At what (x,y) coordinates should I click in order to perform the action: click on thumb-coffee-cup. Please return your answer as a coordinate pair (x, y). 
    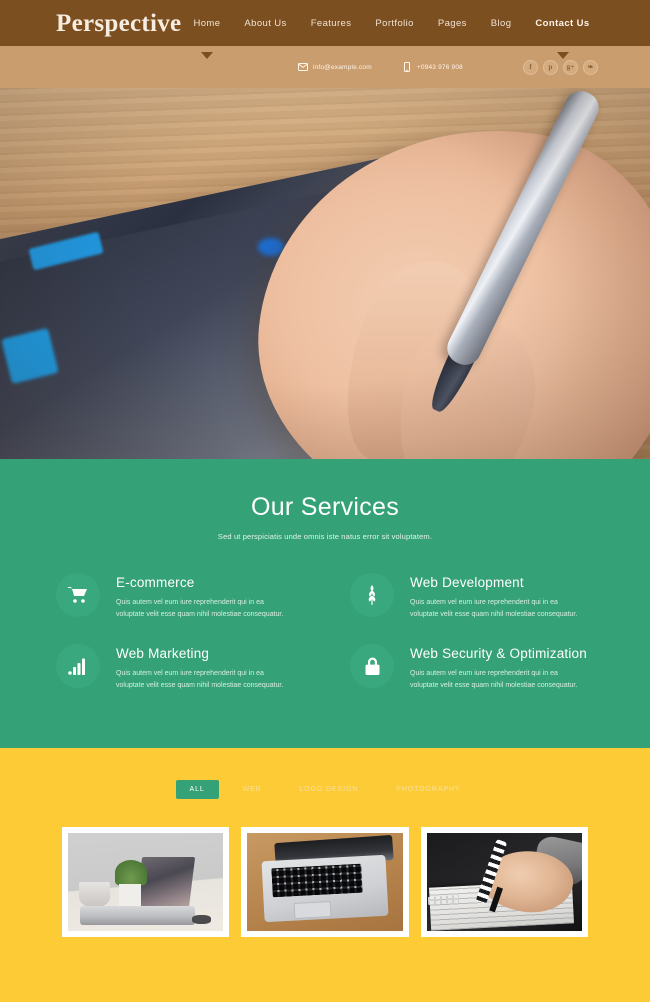
    Looking at the image, I should click on (94, 895).